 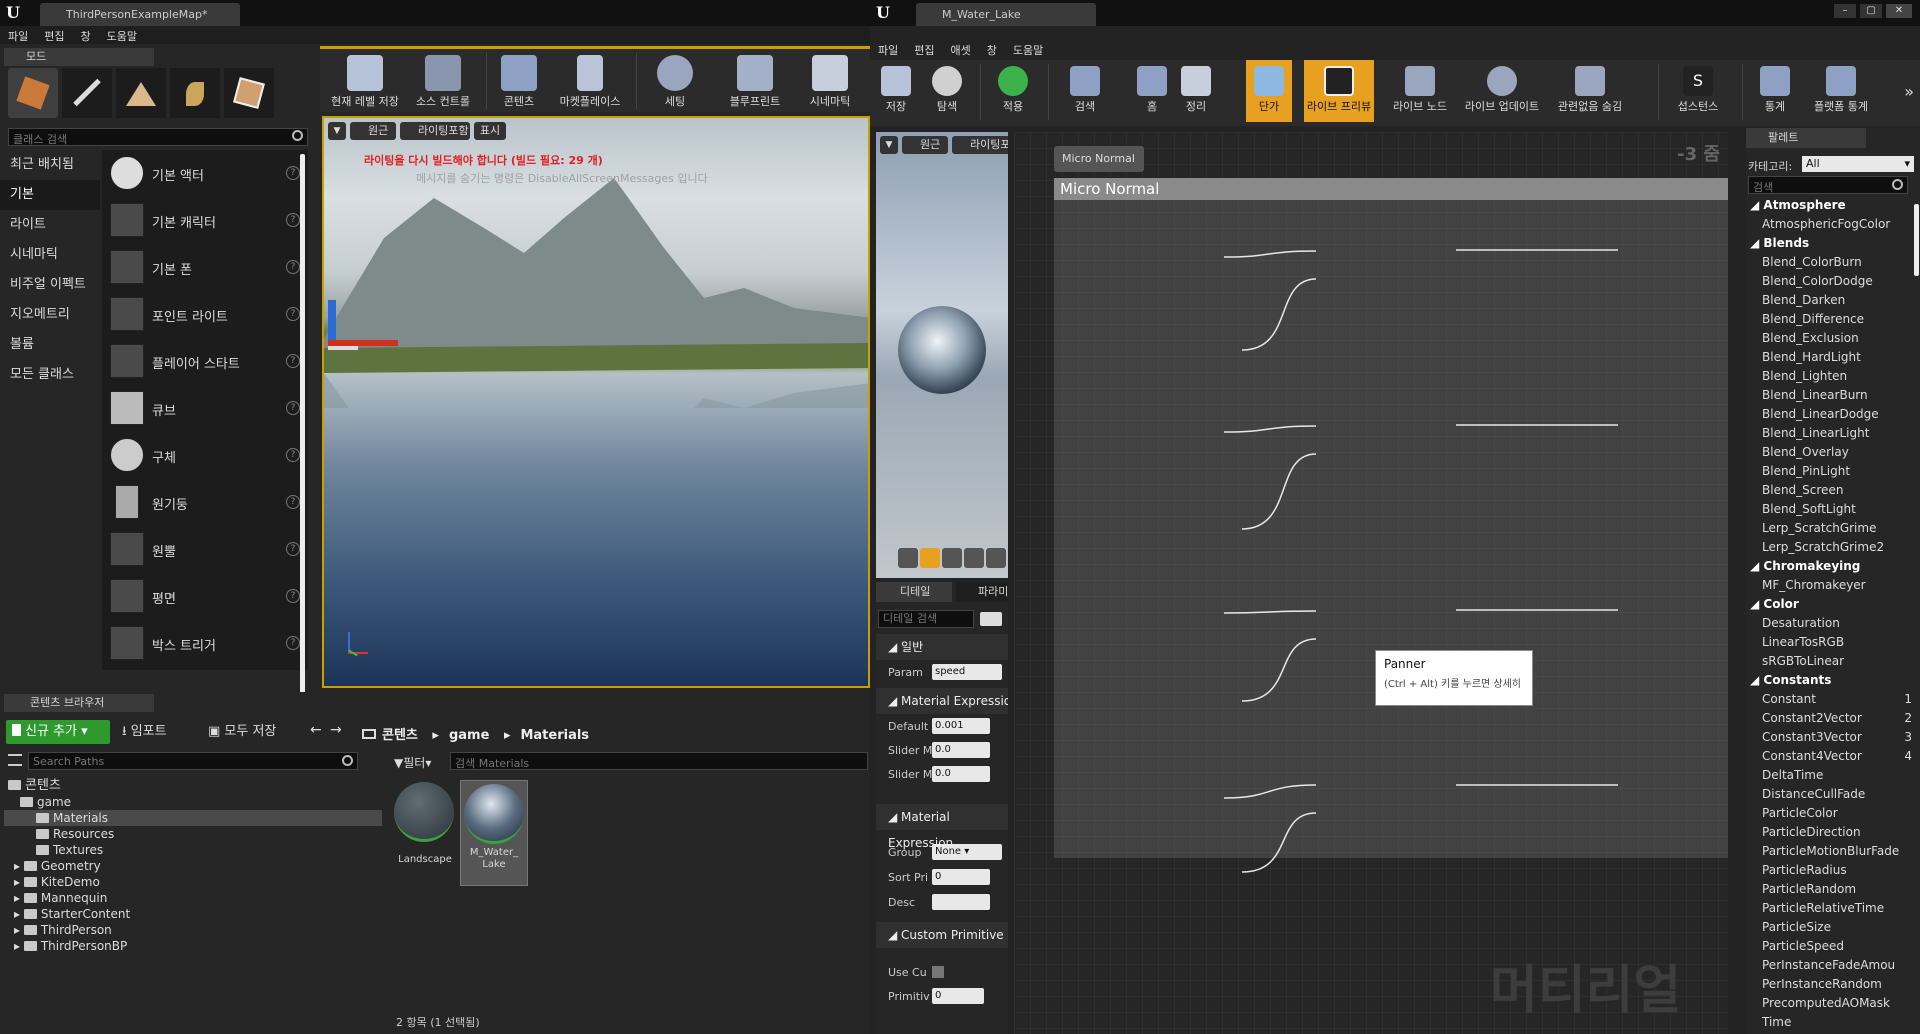 I want to click on save-button: 저장, so click(x=896, y=91).